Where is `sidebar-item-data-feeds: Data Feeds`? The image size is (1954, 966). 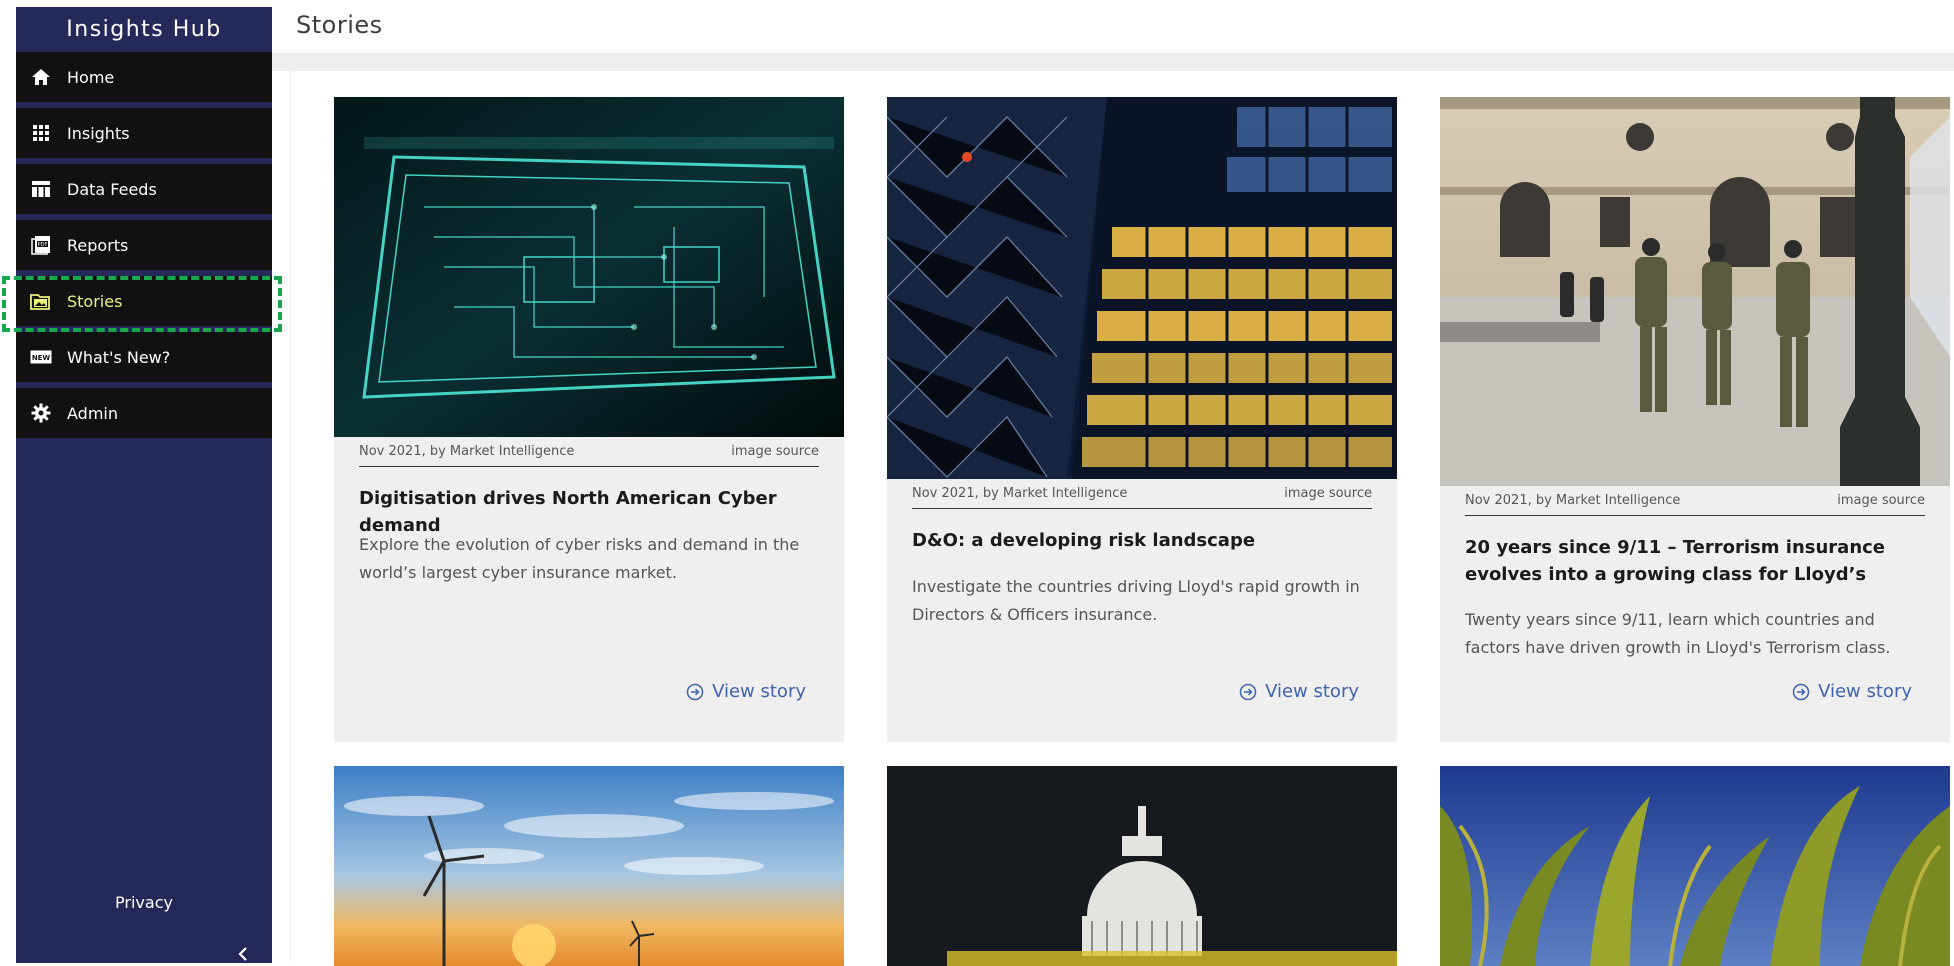
sidebar-item-data-feeds: Data Feeds is located at coordinates (144, 189).